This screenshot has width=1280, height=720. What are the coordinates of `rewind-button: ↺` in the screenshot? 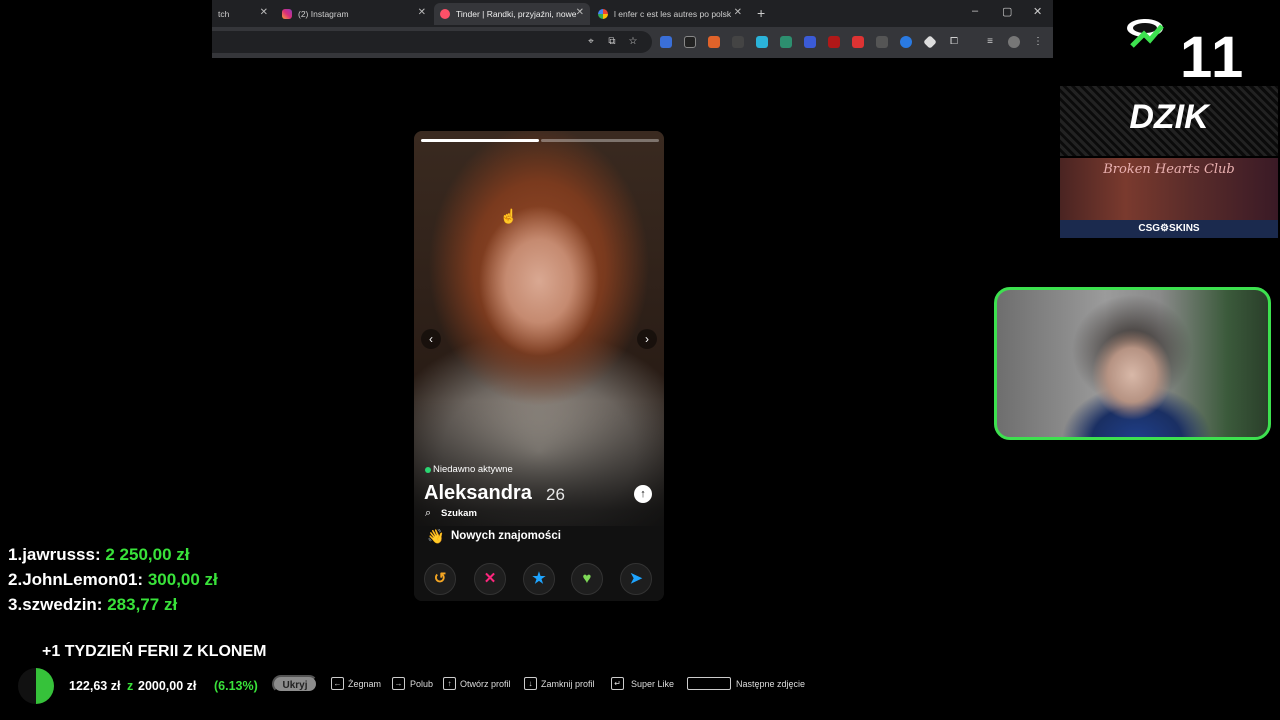 It's located at (440, 579).